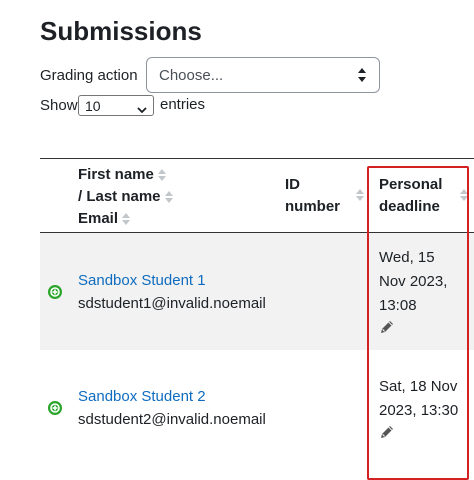 This screenshot has width=474, height=480. What do you see at coordinates (257, 158) in the screenshot?
I see `table-top-border` at bounding box center [257, 158].